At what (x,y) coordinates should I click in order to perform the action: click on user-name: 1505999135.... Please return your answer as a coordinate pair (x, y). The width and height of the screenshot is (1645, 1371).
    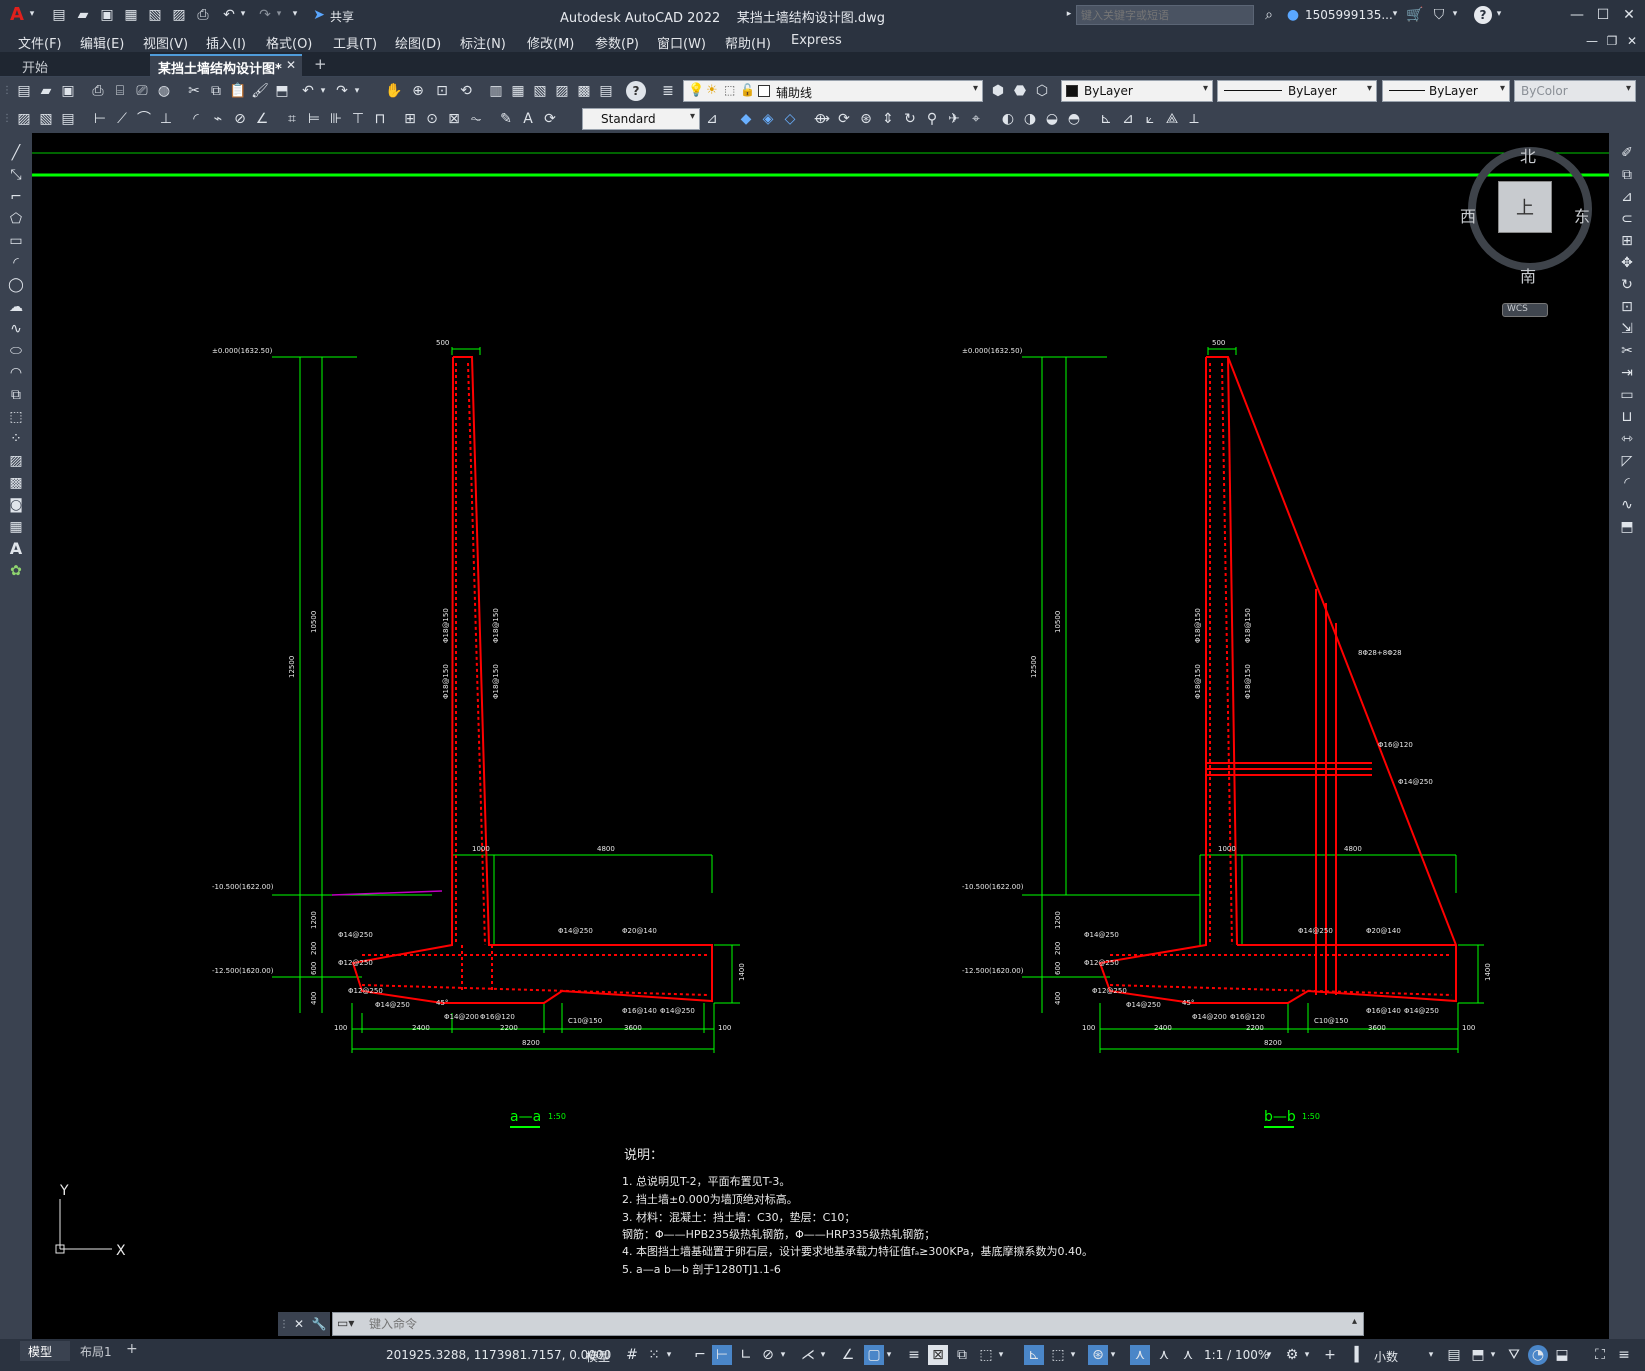
    Looking at the image, I should click on (1349, 15).